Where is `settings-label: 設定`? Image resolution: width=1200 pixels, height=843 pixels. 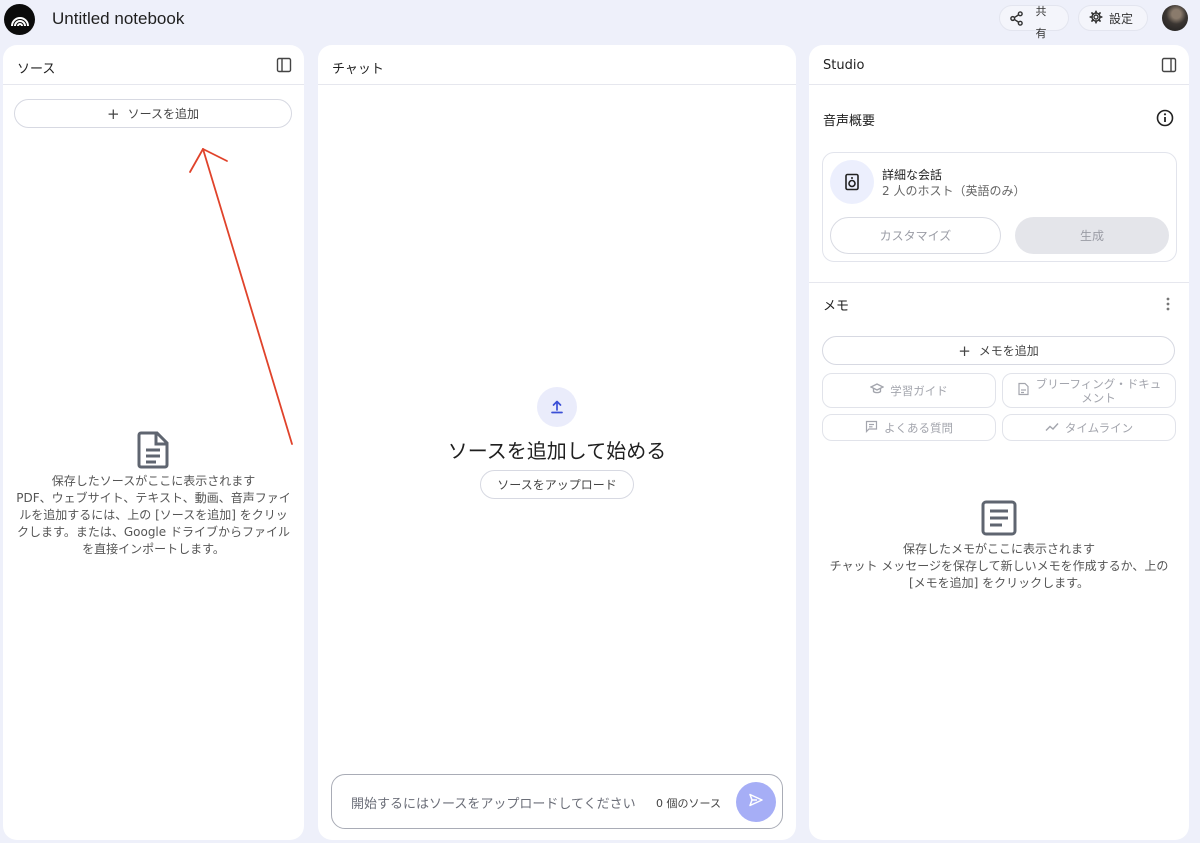
settings-label: 設定 is located at coordinates (1121, 18).